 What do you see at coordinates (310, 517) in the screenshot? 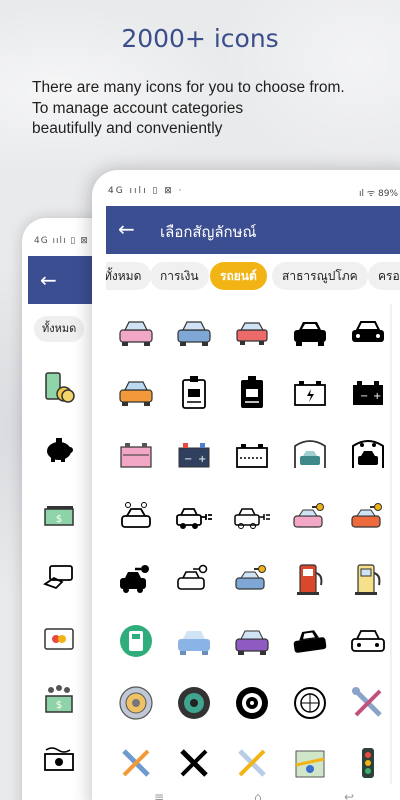
I see `car-key-pink-icon` at bounding box center [310, 517].